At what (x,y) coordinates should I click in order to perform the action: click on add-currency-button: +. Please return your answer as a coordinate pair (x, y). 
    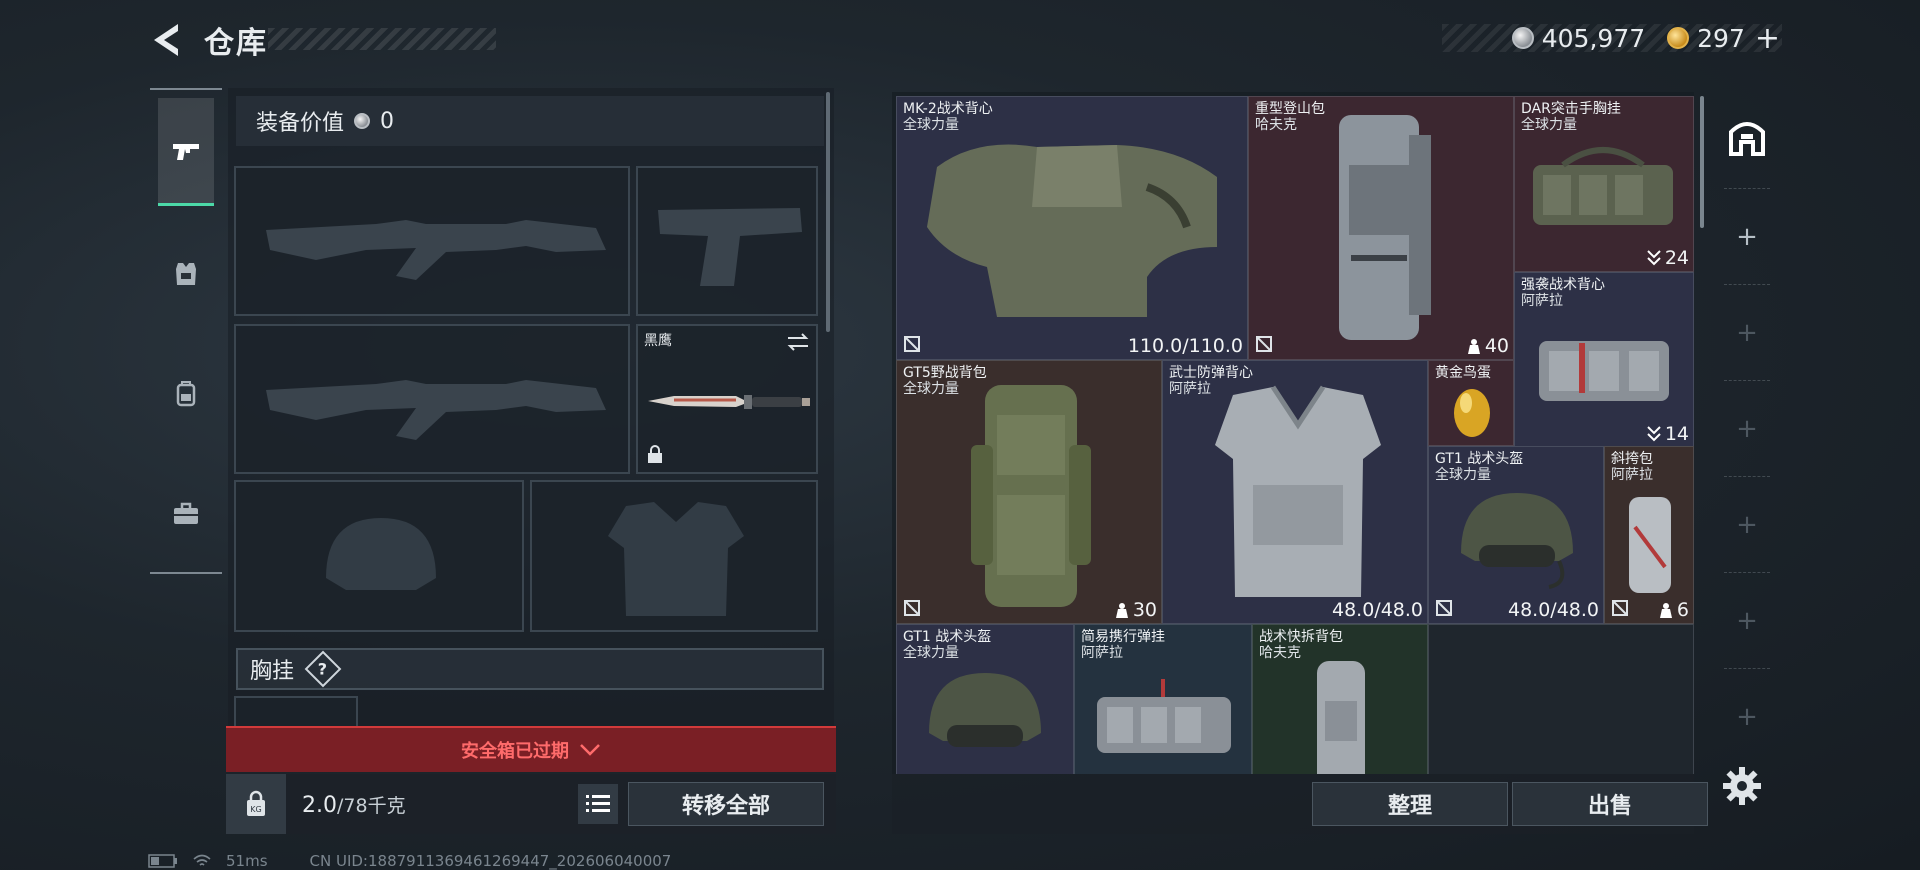
    Looking at the image, I should click on (1767, 38).